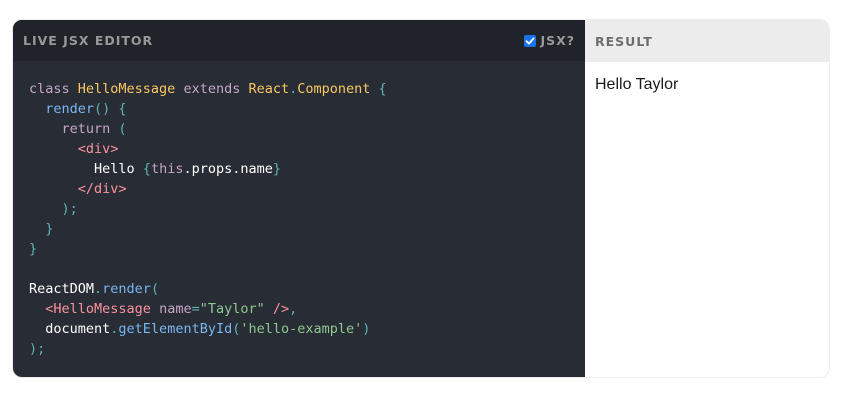 Image resolution: width=860 pixels, height=405 pixels. Describe the element at coordinates (269, 89) in the screenshot. I see `code-token-class: React` at that location.